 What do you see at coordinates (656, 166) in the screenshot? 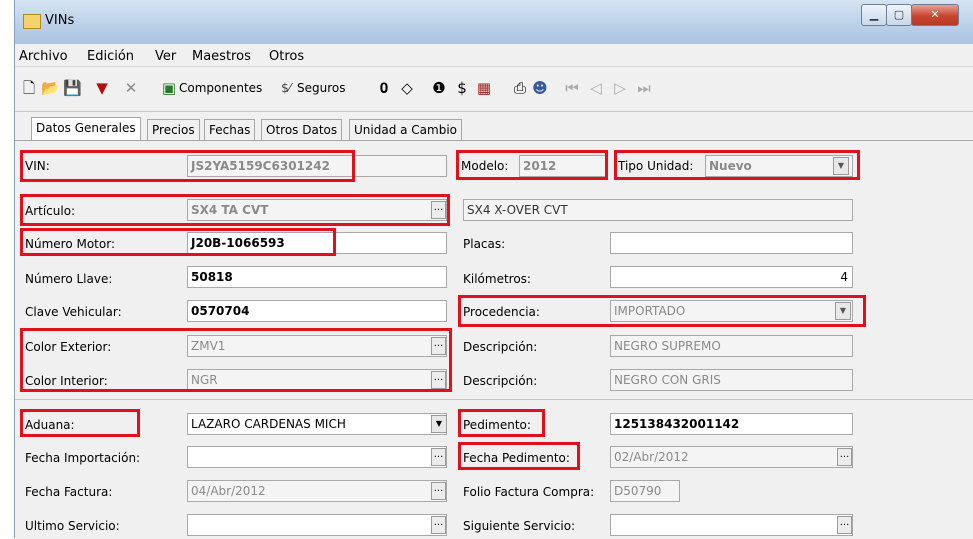
I see `tipo-unidad-label: Tipo Unidad:` at bounding box center [656, 166].